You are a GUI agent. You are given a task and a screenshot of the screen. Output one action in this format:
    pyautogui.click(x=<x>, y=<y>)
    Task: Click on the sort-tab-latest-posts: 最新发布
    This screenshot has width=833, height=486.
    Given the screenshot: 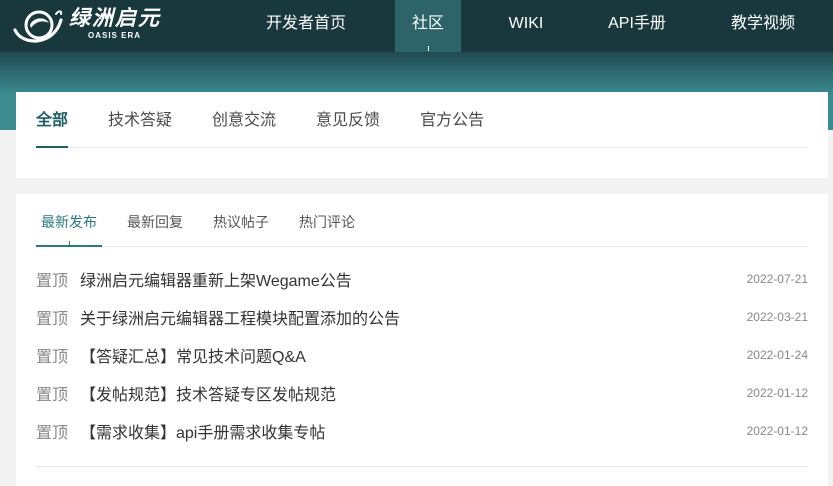 What is the action you would take?
    pyautogui.click(x=69, y=220)
    